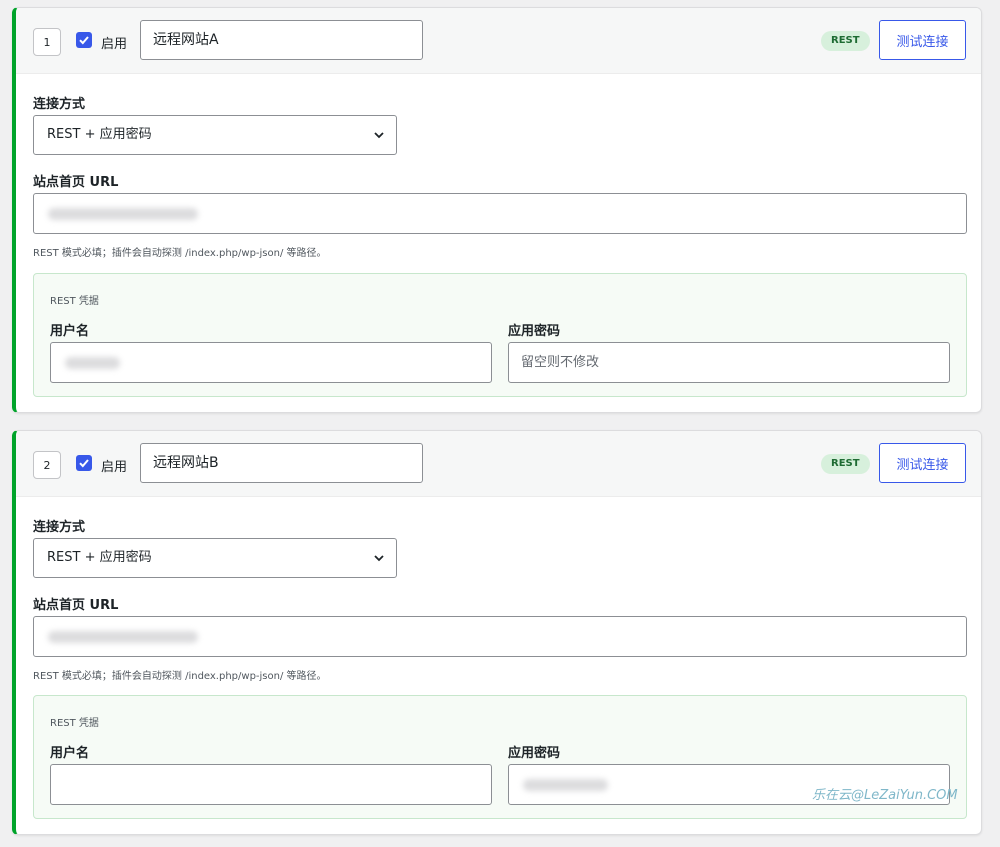  Describe the element at coordinates (92, 363) in the screenshot. I see `redacted-username` at that location.